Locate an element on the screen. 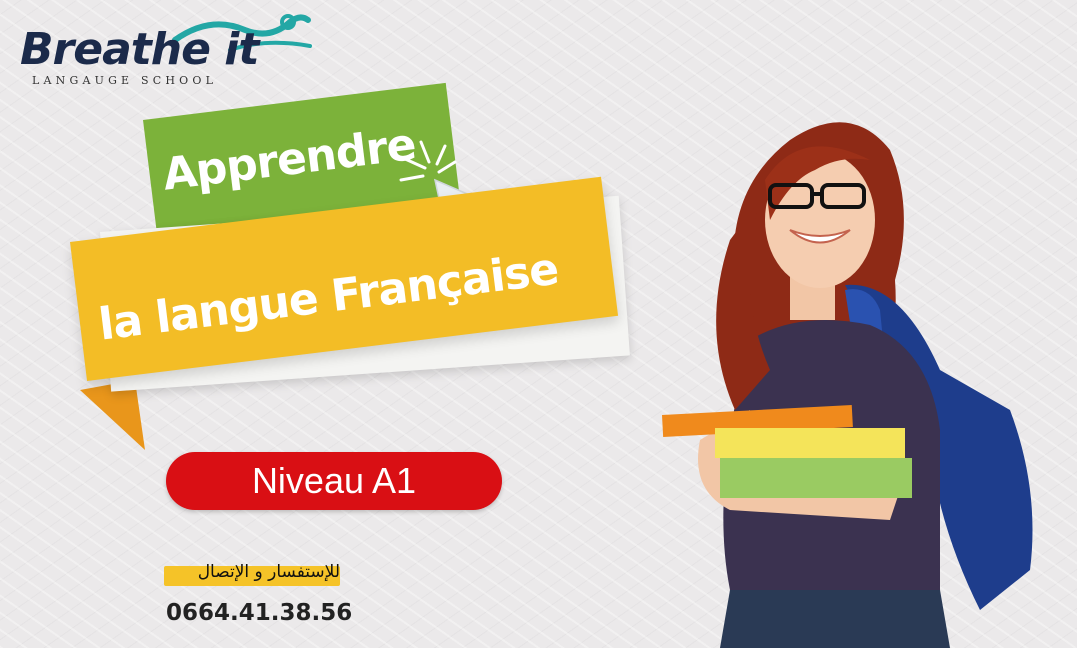  logo-wordmark: Breathe it is located at coordinates (139, 49).